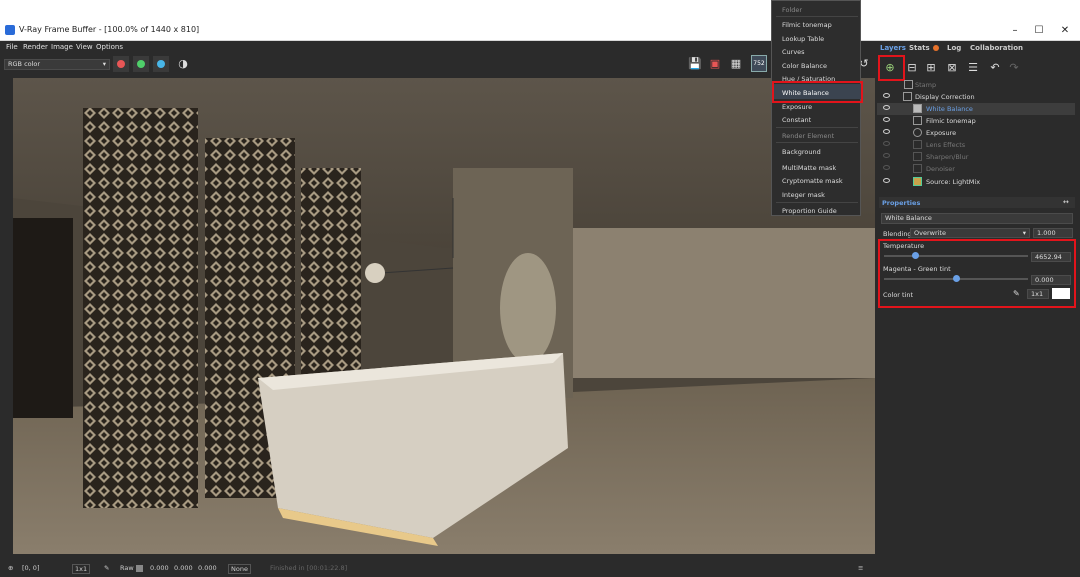 The image size is (1080, 577). I want to click on color-mode-label: Raw, so click(127, 568).